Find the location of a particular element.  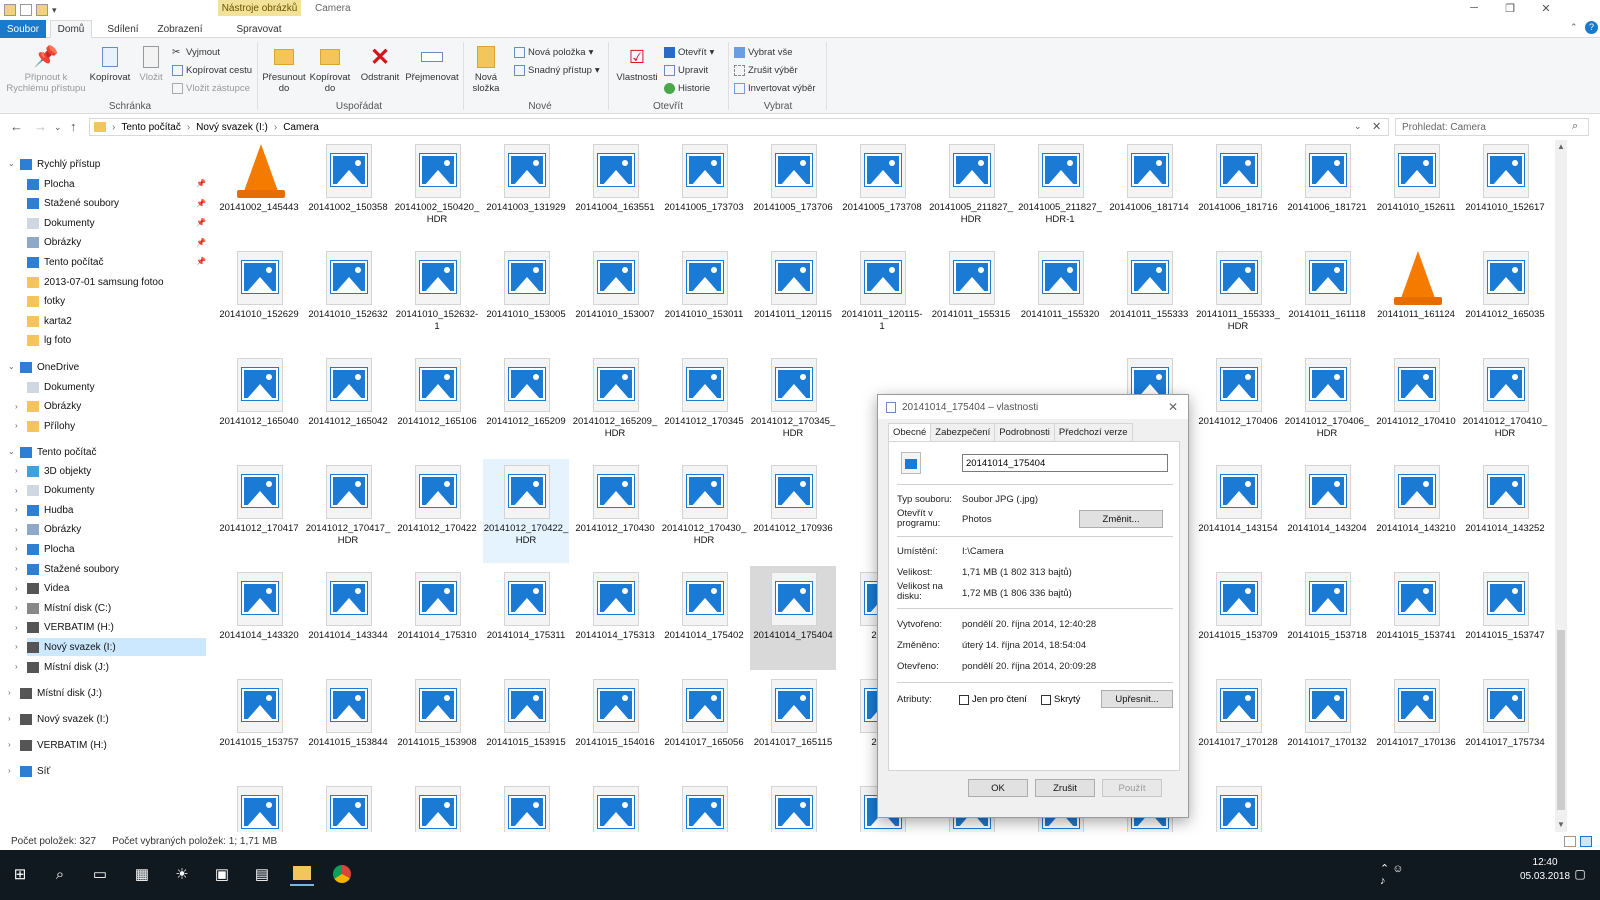

help-icon: ? is located at coordinates (1591, 27).